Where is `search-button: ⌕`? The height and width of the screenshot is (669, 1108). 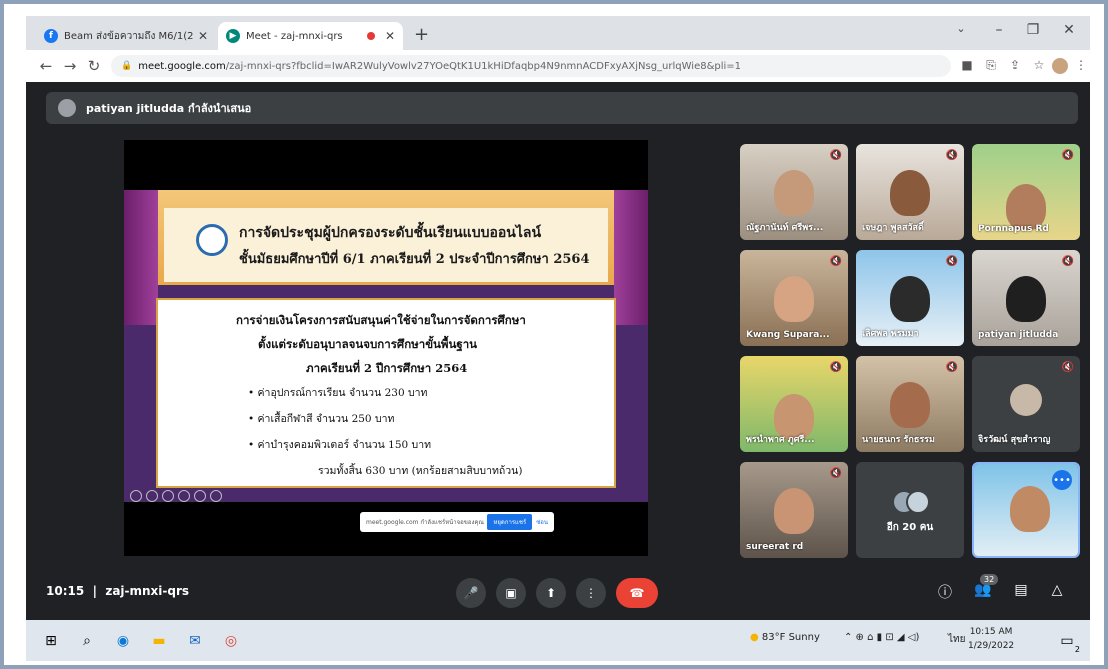
search-button: ⌕ is located at coordinates (87, 641).